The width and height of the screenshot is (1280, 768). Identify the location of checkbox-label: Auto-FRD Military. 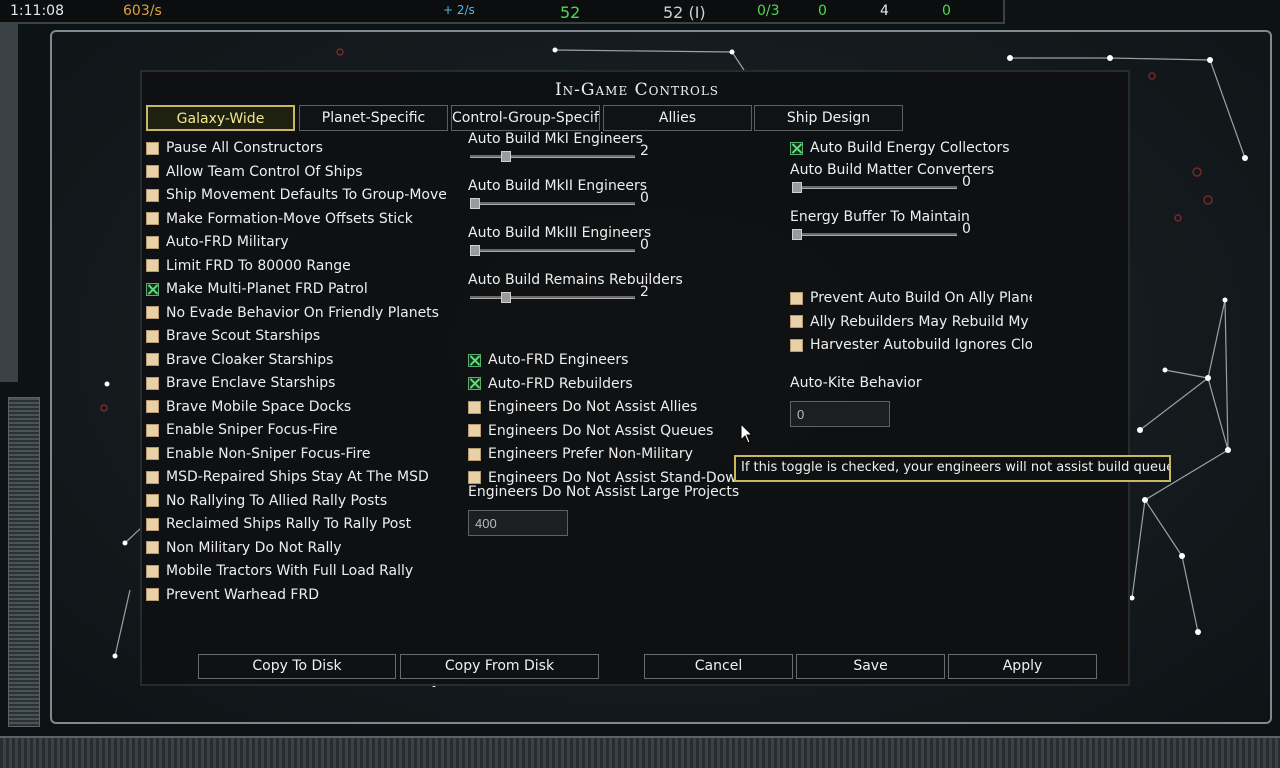
(227, 242).